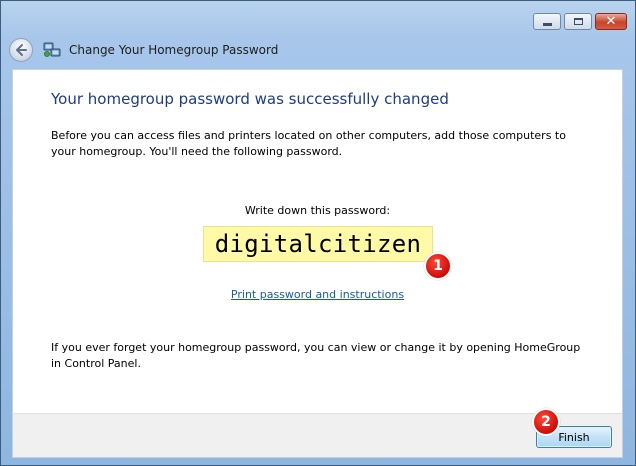 Image resolution: width=636 pixels, height=466 pixels. I want to click on maximize-button, so click(578, 21).